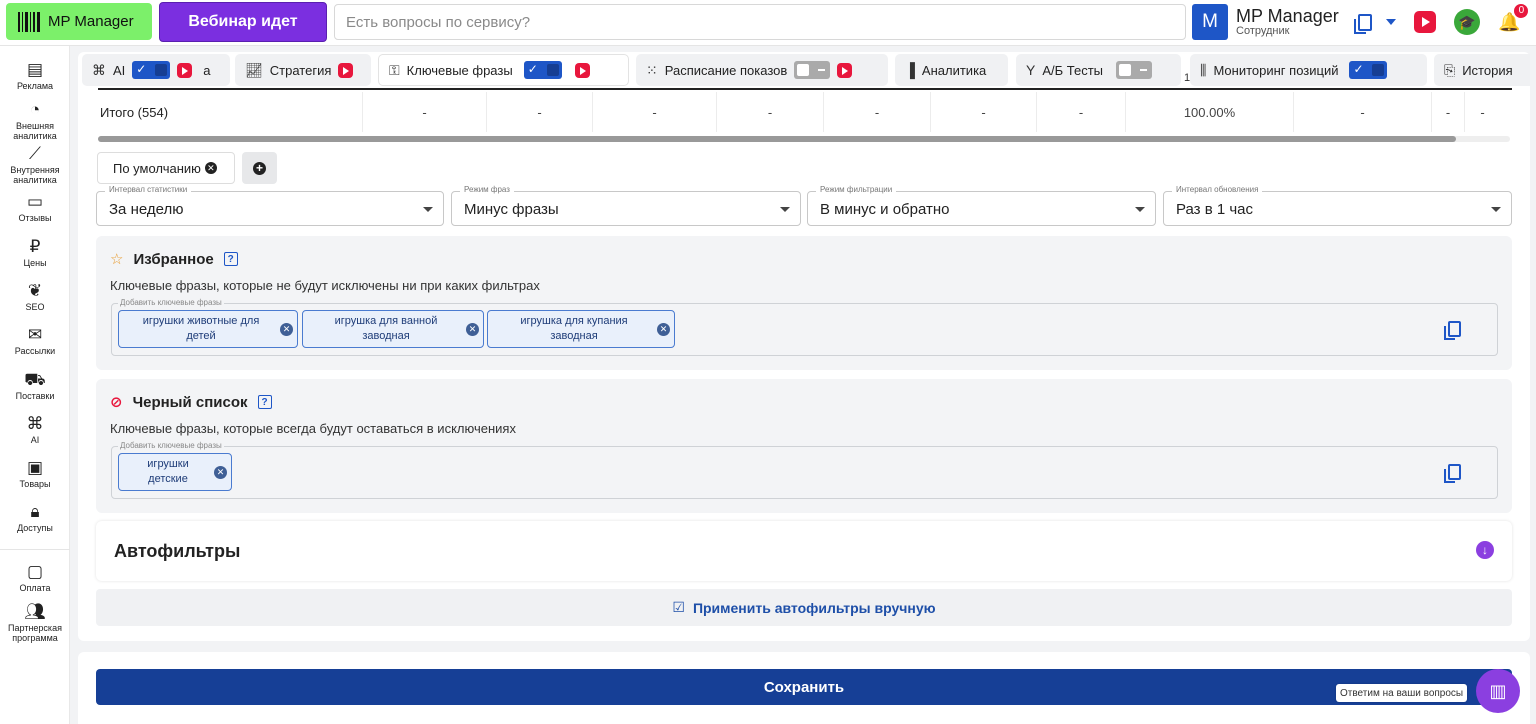 This screenshot has width=1536, height=724. What do you see at coordinates (35, 109) in the screenshot?
I see `pie-chart-icon: ◔` at bounding box center [35, 109].